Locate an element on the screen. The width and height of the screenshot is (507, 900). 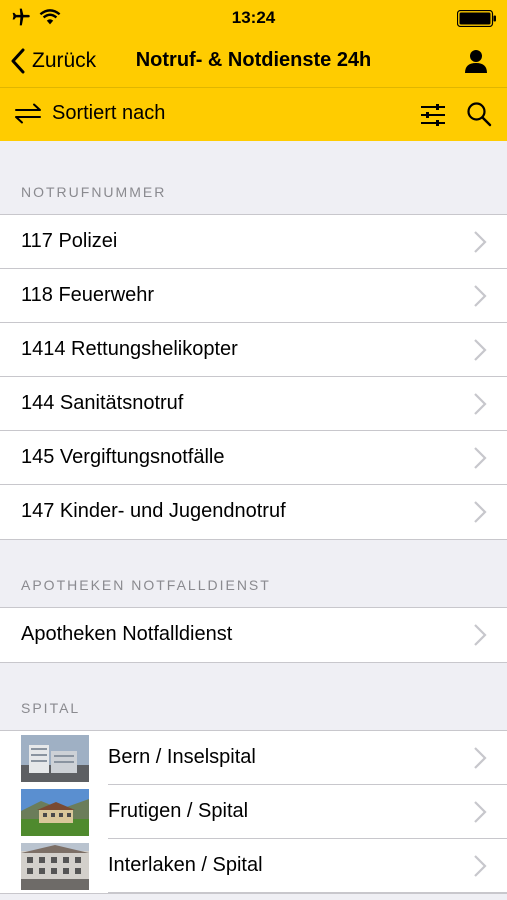
hospital-row: Interlaken / Spital is located at coordinates (253, 866).